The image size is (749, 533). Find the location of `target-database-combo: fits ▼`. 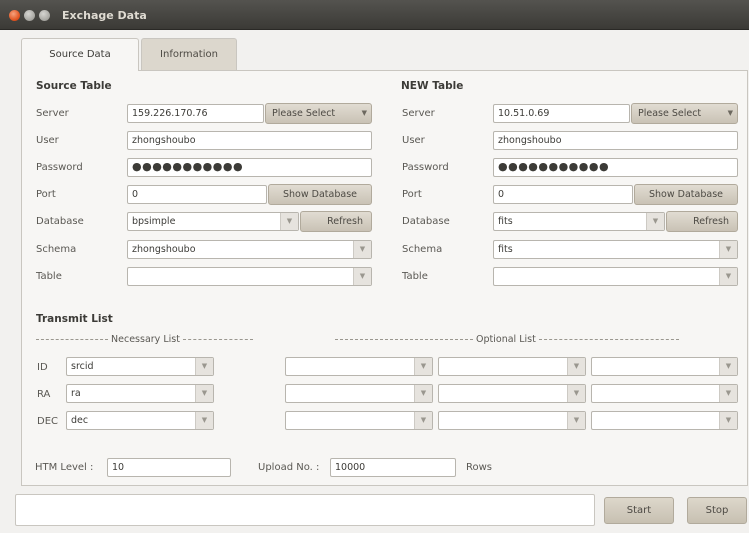

target-database-combo: fits ▼ is located at coordinates (579, 221).